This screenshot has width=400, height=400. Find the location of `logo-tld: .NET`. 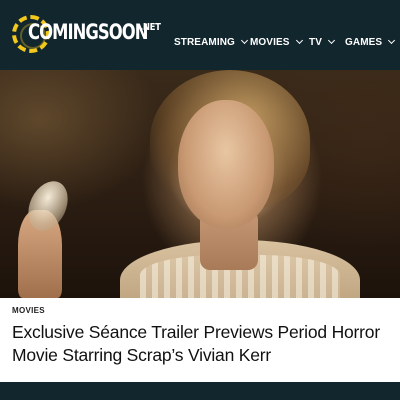

logo-tld: .NET is located at coordinates (150, 27).